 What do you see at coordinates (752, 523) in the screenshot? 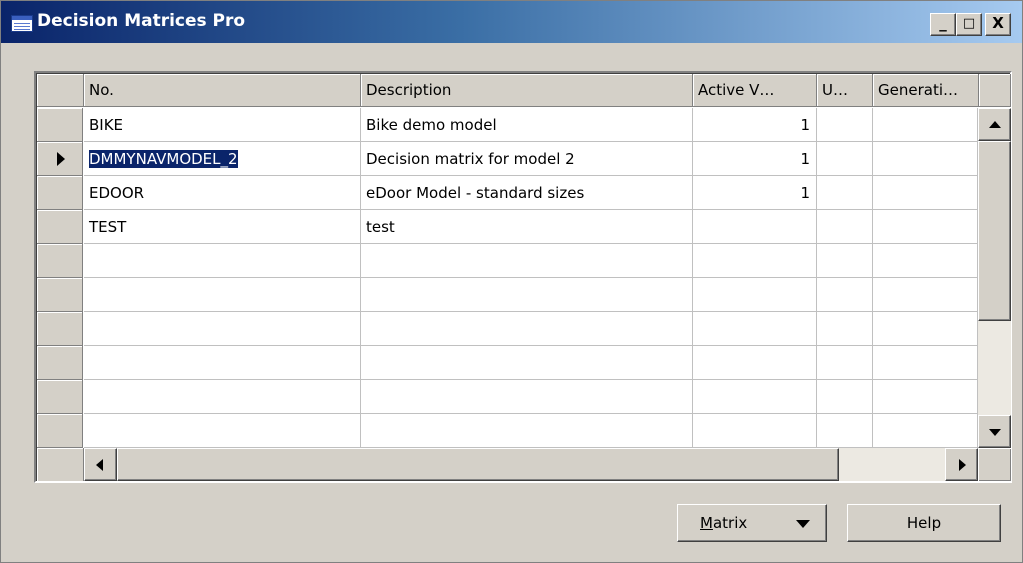
I see `matrix-menu-button: Matrix` at bounding box center [752, 523].